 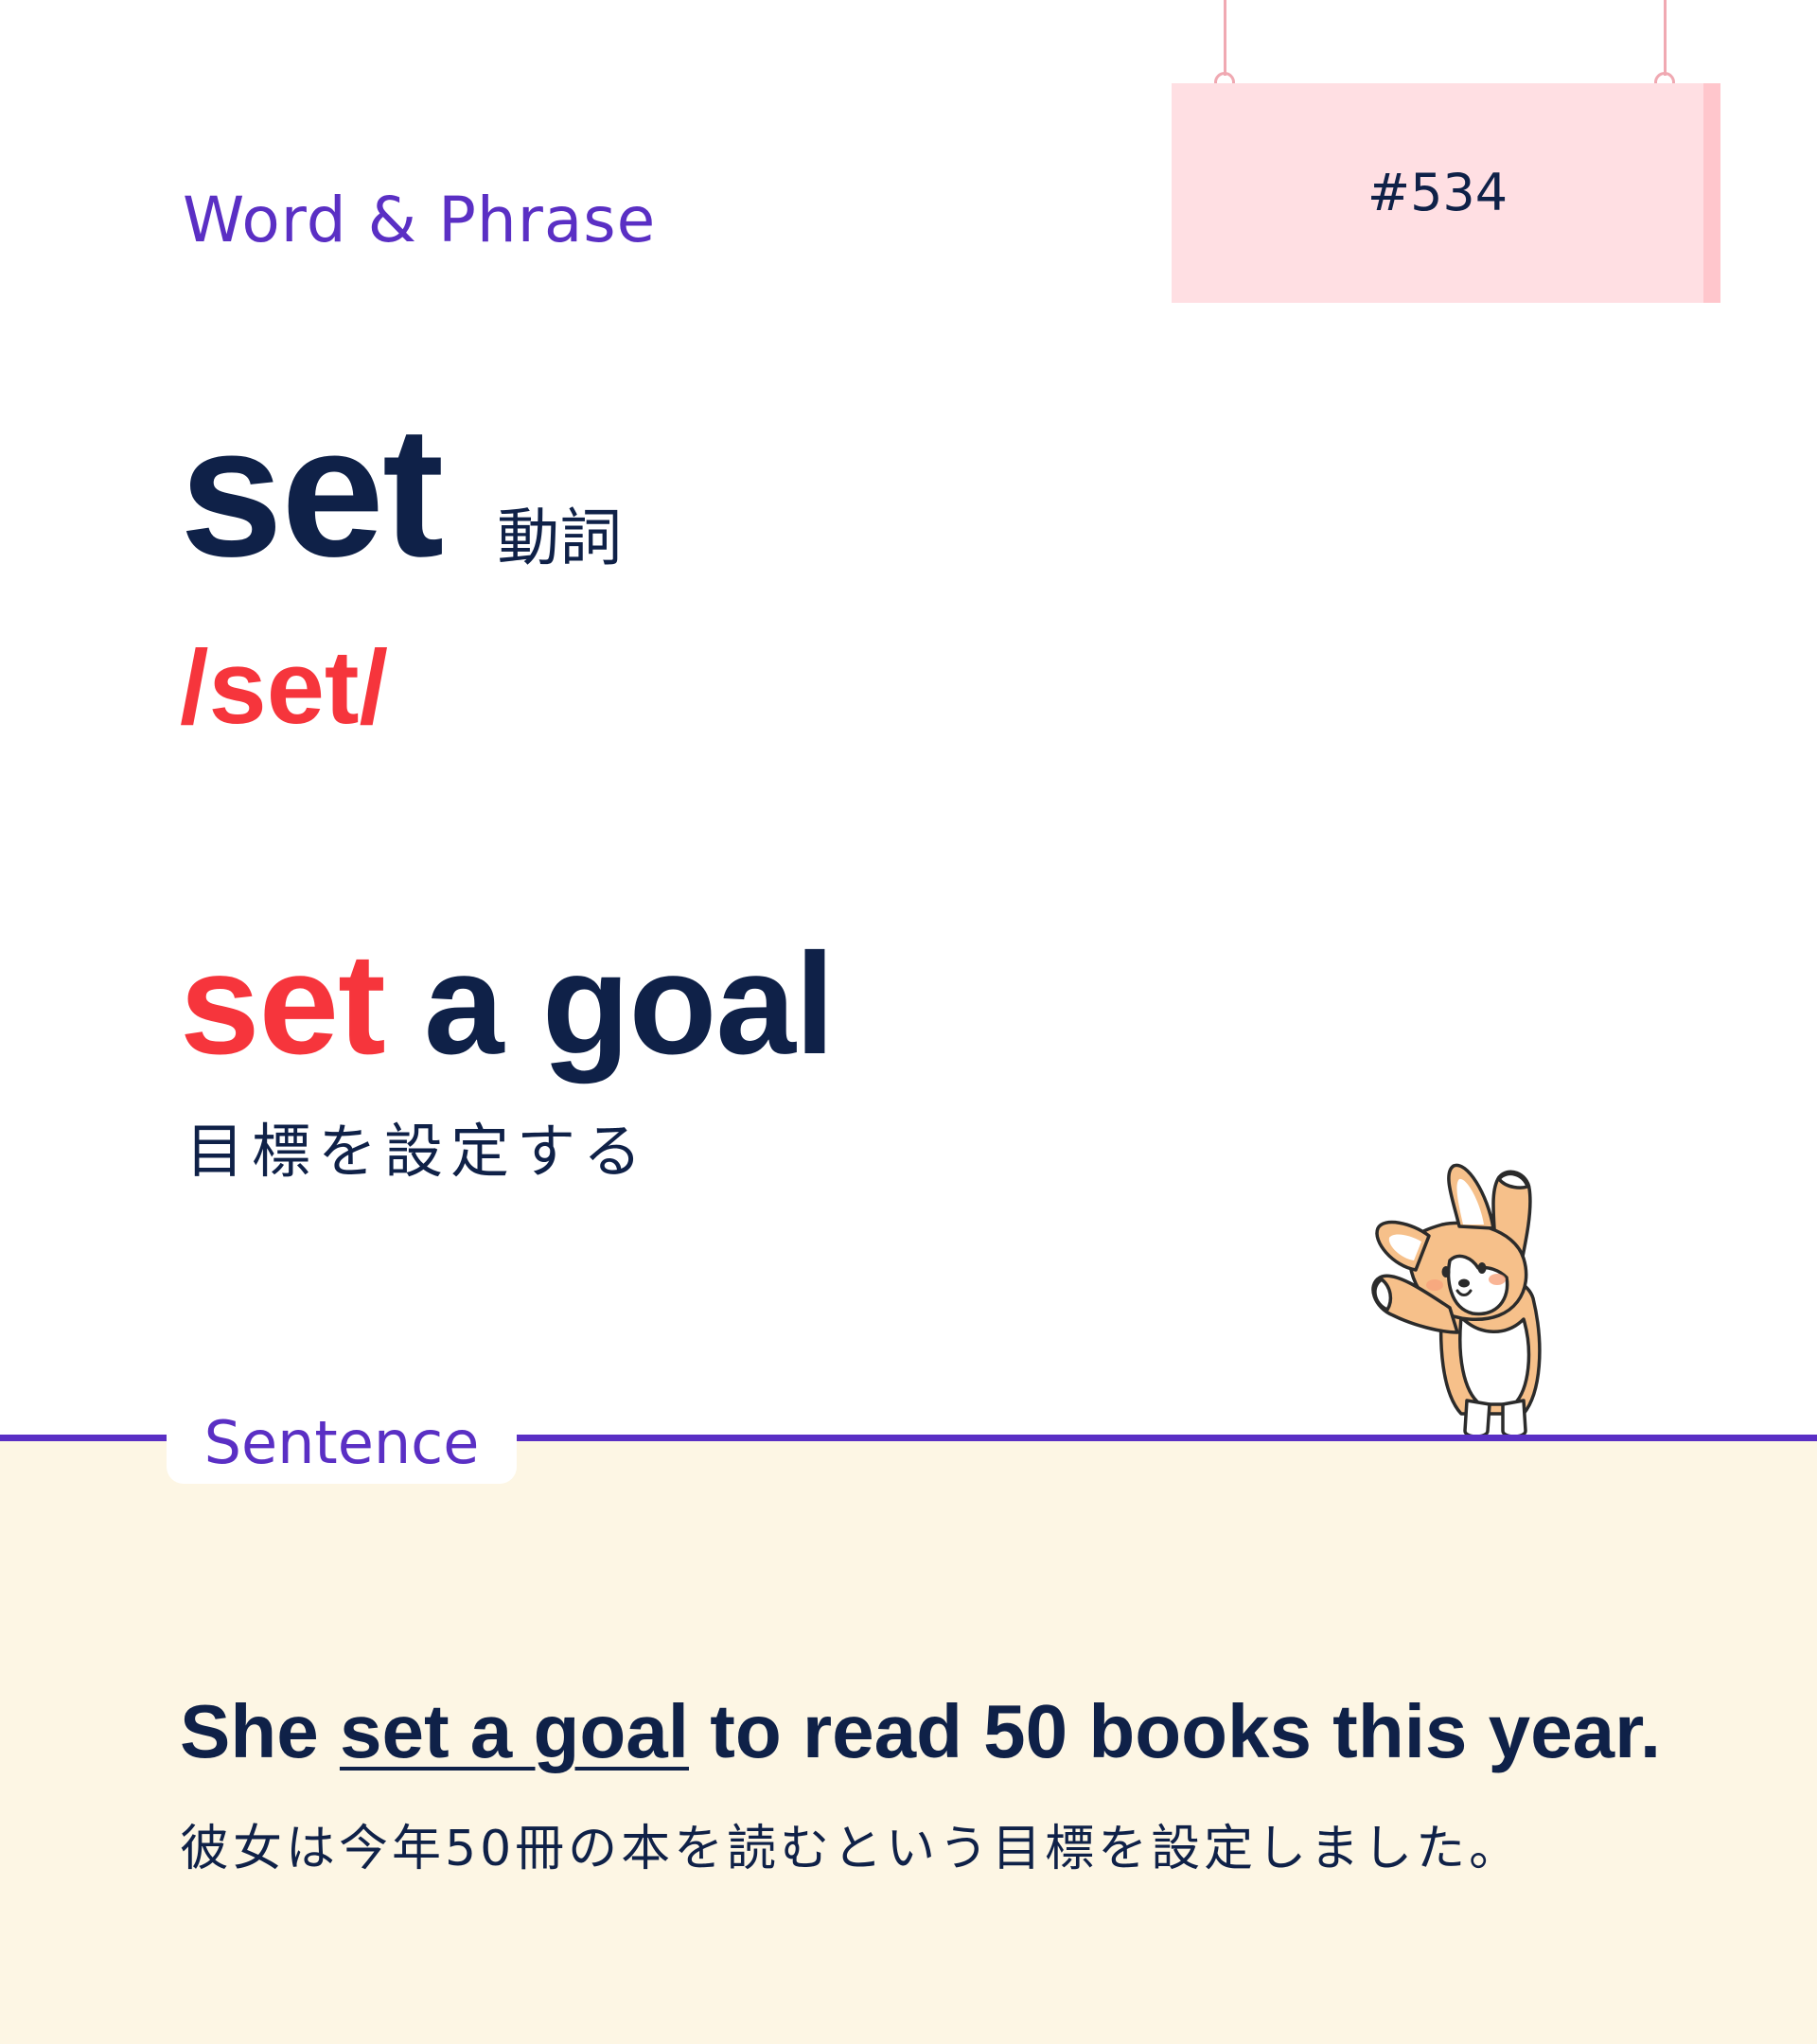 What do you see at coordinates (852, 1849) in the screenshot?
I see `sentence-translation: 彼女は今年50冊の本を読むという目標を設定しました。` at bounding box center [852, 1849].